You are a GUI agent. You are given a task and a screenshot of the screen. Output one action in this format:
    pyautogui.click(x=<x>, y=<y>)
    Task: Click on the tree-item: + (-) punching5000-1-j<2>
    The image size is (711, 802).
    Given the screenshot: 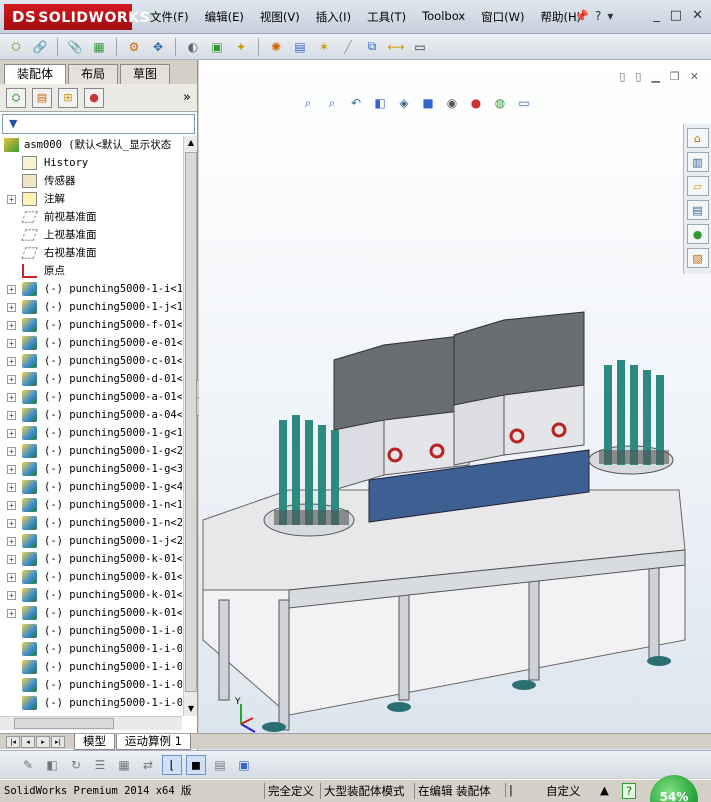 What is the action you would take?
    pyautogui.click(x=91, y=541)
    